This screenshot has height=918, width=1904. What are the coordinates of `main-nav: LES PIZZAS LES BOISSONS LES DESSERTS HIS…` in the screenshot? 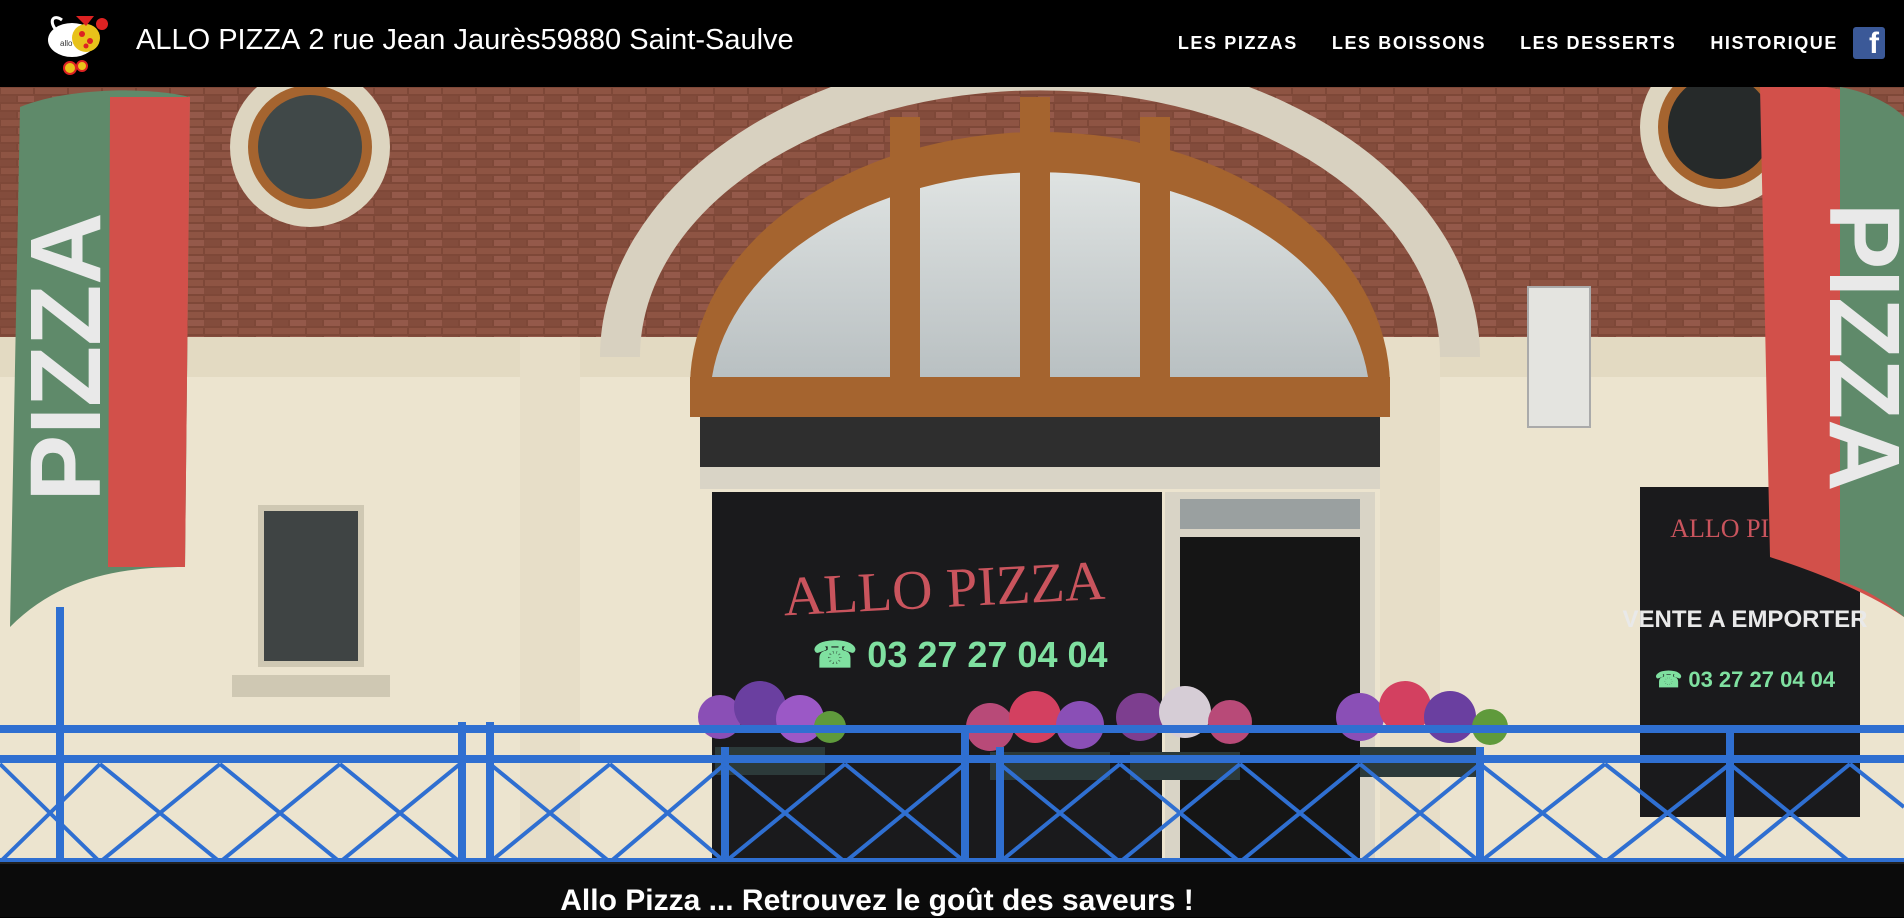 It's located at (1508, 43).